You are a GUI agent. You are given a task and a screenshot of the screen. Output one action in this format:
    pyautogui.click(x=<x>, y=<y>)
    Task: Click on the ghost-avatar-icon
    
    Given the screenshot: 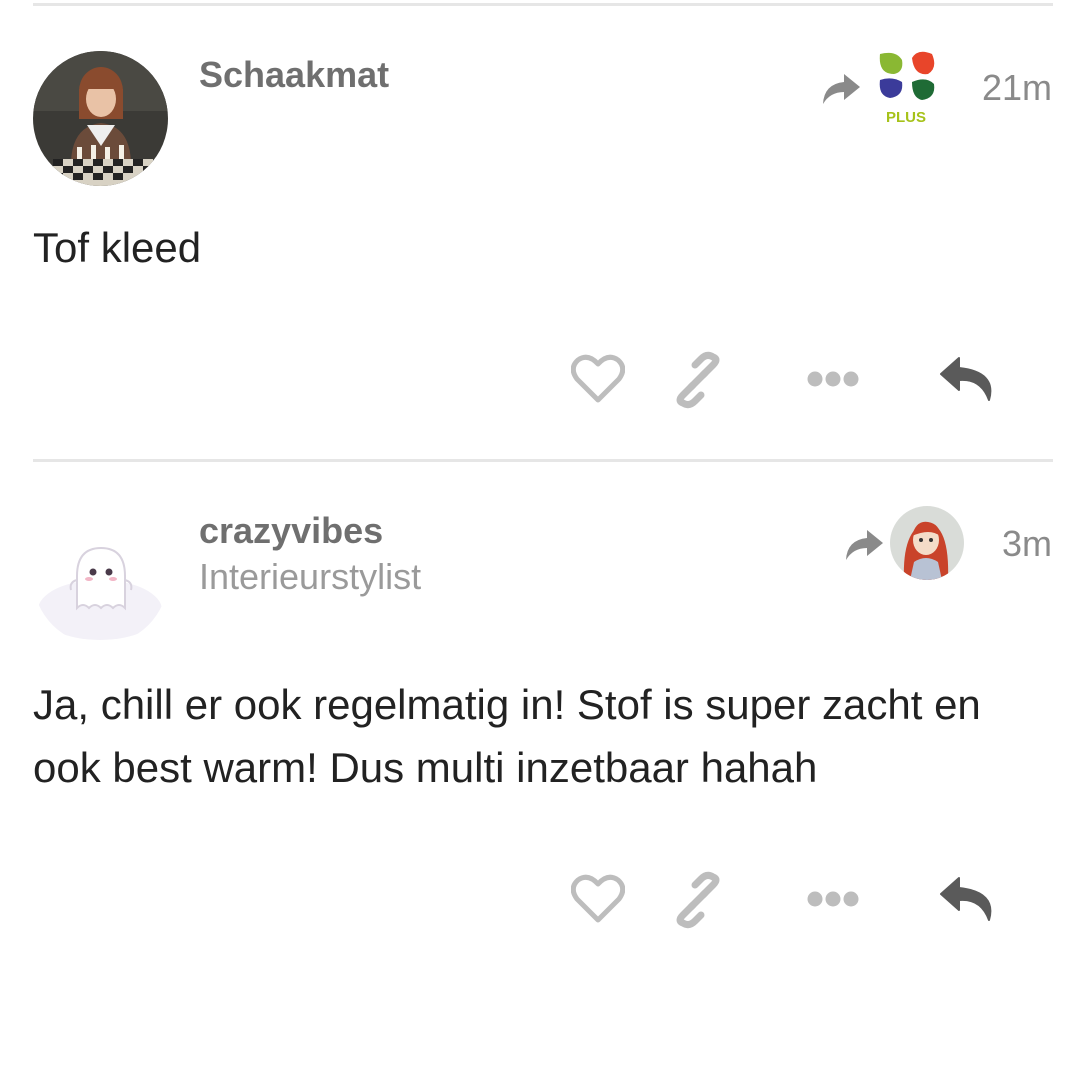 What is the action you would take?
    pyautogui.click(x=100, y=577)
    